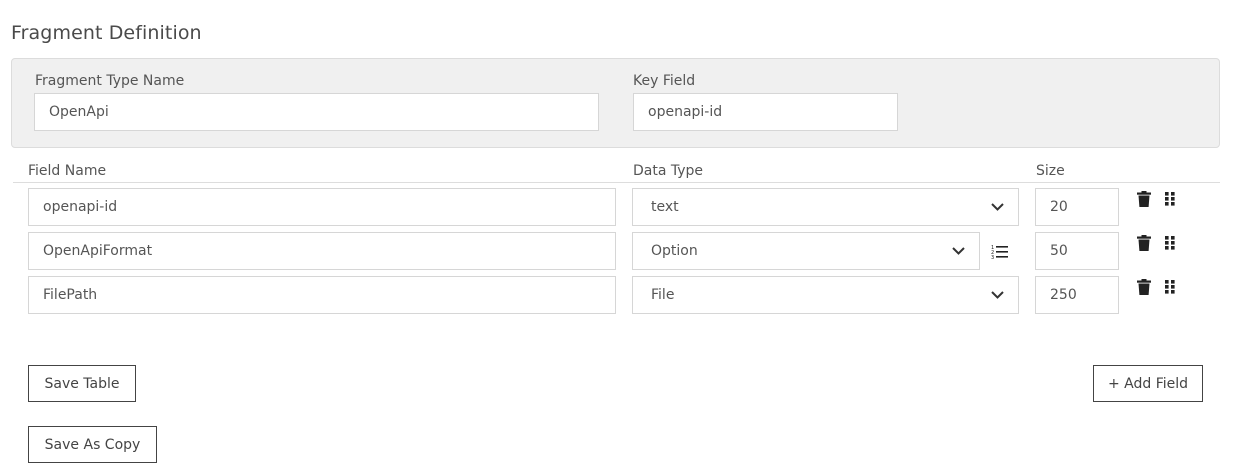 This screenshot has width=1233, height=470. I want to click on data-type-value: File, so click(663, 295).